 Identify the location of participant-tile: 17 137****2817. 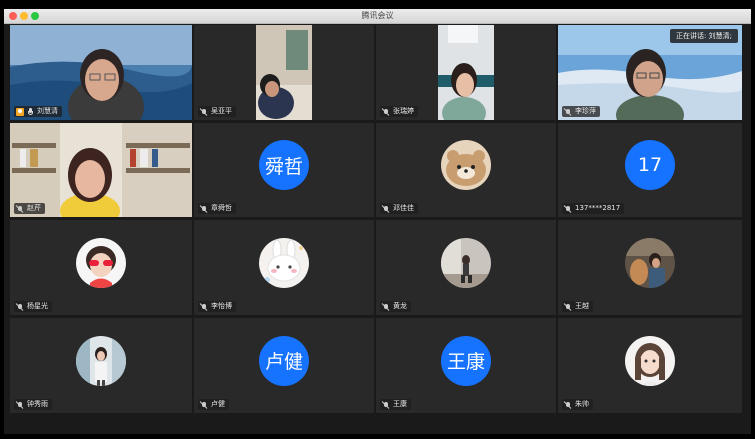
(650, 170).